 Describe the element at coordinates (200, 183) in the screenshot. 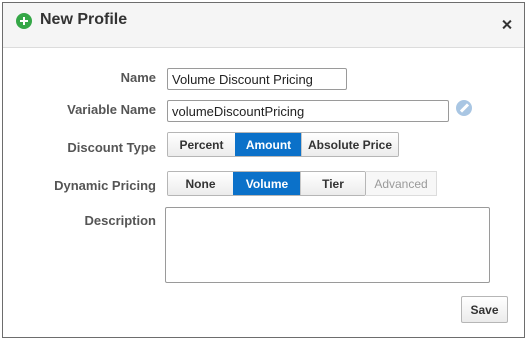

I see `dynamic-pricing-none: None` at that location.